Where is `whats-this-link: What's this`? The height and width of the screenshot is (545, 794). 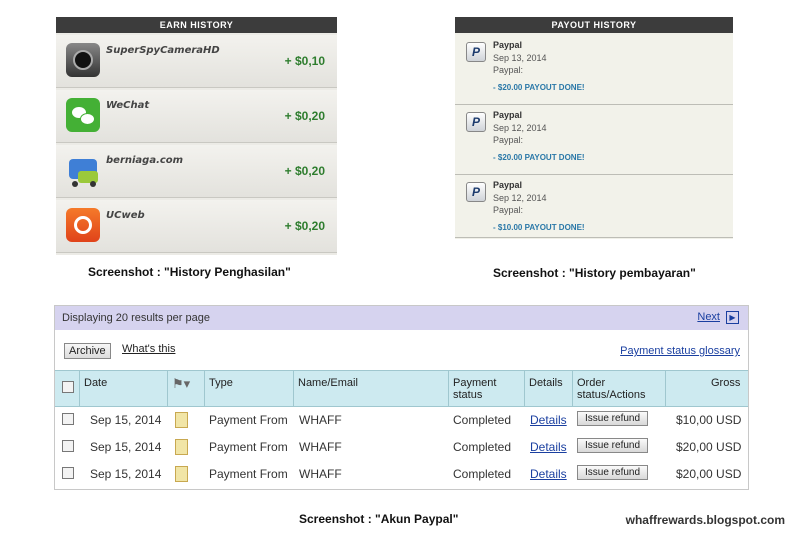 whats-this-link: What's this is located at coordinates (148, 349).